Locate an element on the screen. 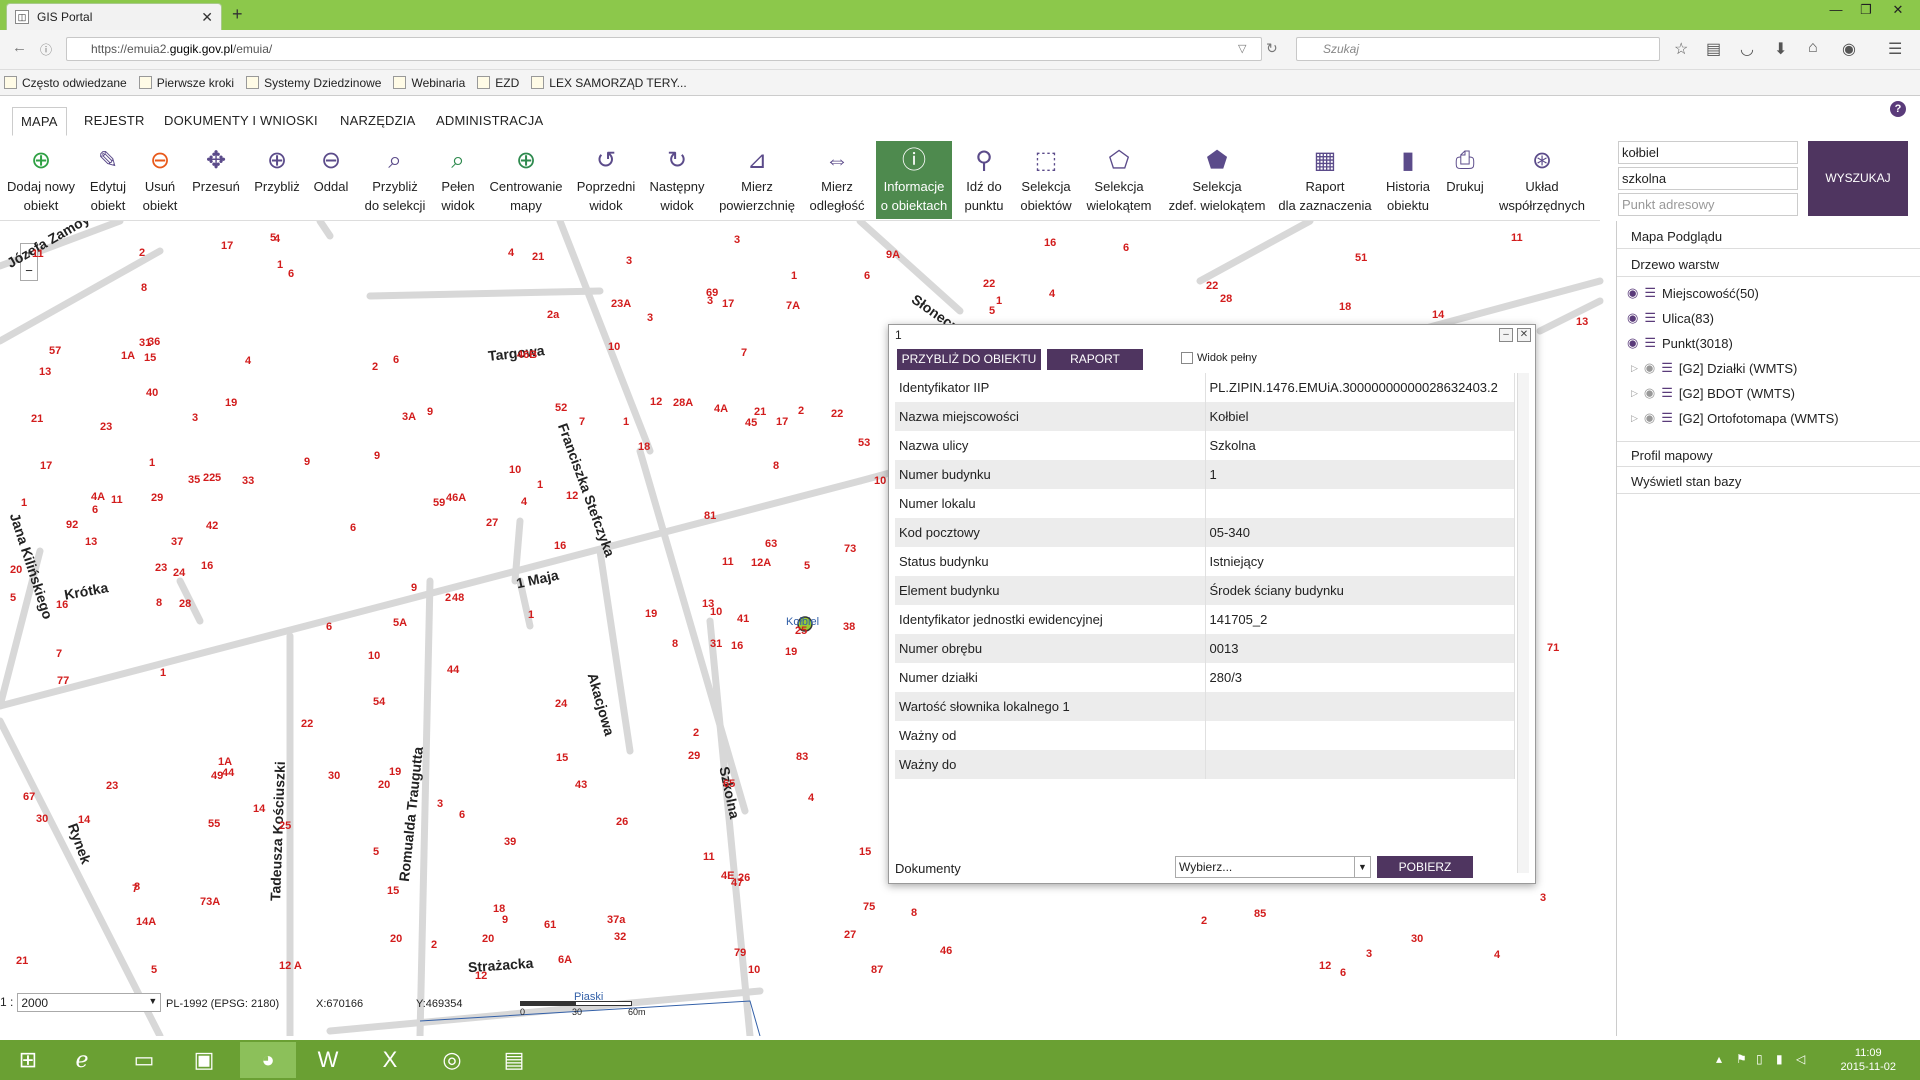  search-button: WYSZUKAJ is located at coordinates (1858, 178).